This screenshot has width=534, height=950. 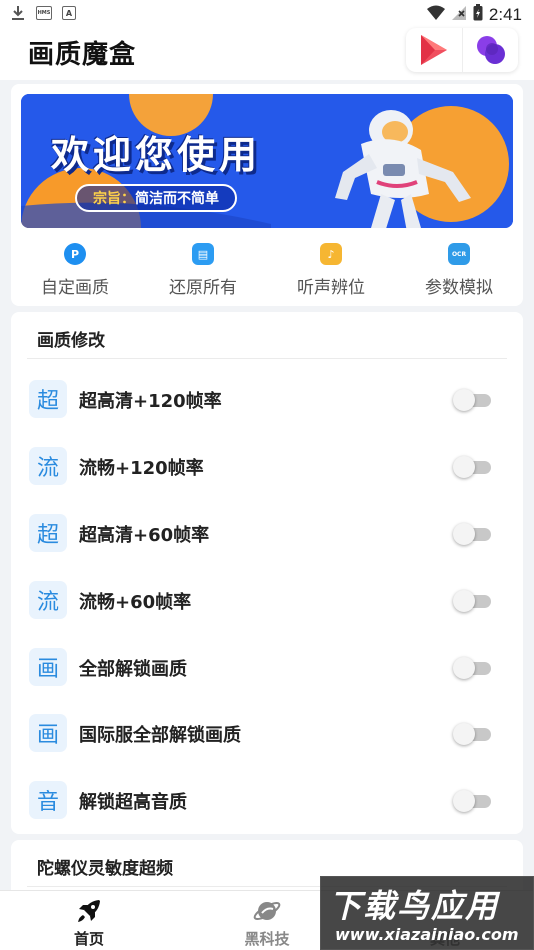 I want to click on watermark-main: 下载鸟应用, so click(x=414, y=906).